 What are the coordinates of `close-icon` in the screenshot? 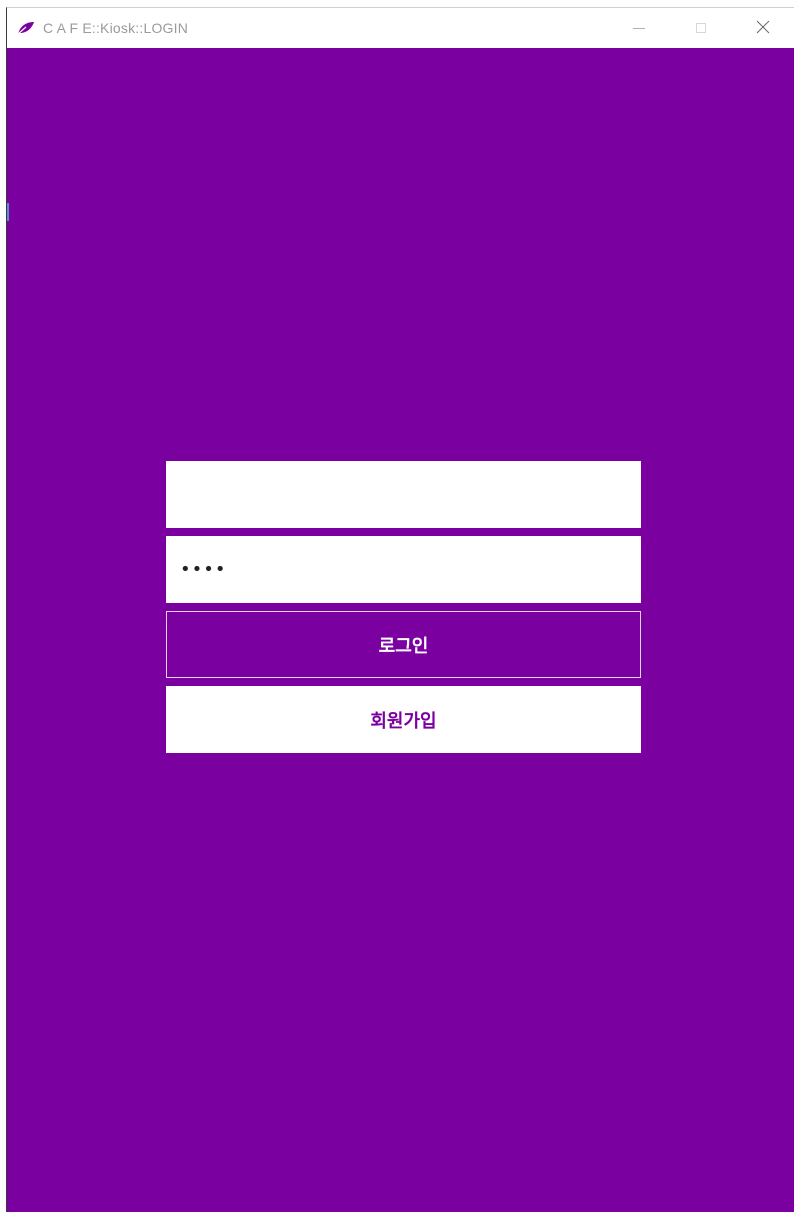 It's located at (763, 28).